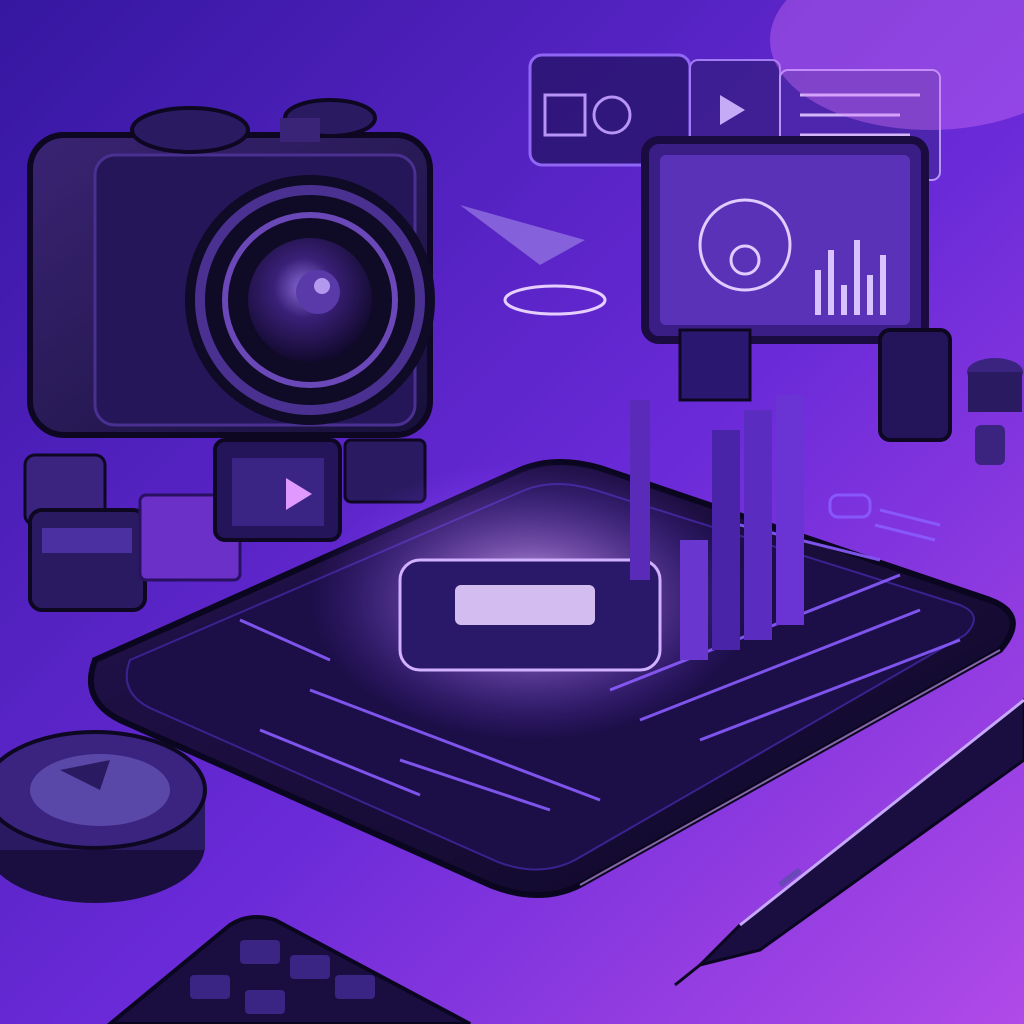  I want to click on lens-icon, so click(310, 300).